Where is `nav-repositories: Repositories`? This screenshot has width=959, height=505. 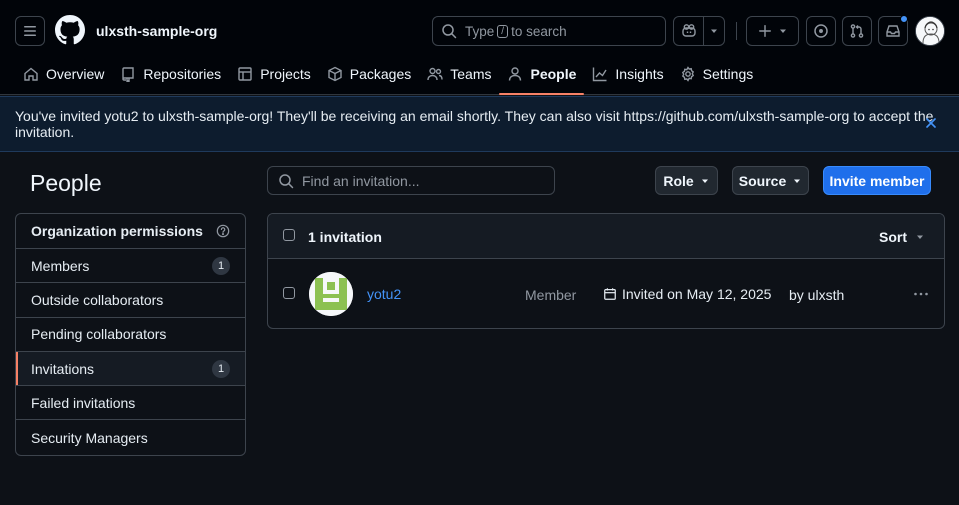 nav-repositories: Repositories is located at coordinates (170, 74).